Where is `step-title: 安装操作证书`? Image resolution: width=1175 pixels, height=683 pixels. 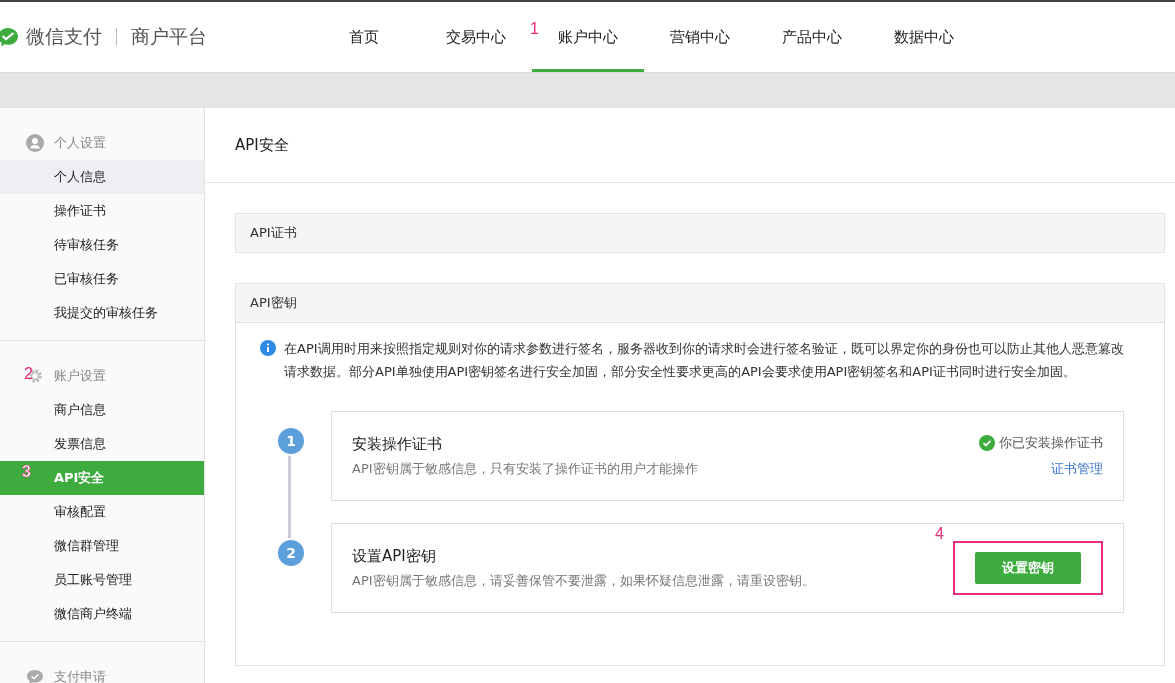 step-title: 安装操作证书 is located at coordinates (397, 444).